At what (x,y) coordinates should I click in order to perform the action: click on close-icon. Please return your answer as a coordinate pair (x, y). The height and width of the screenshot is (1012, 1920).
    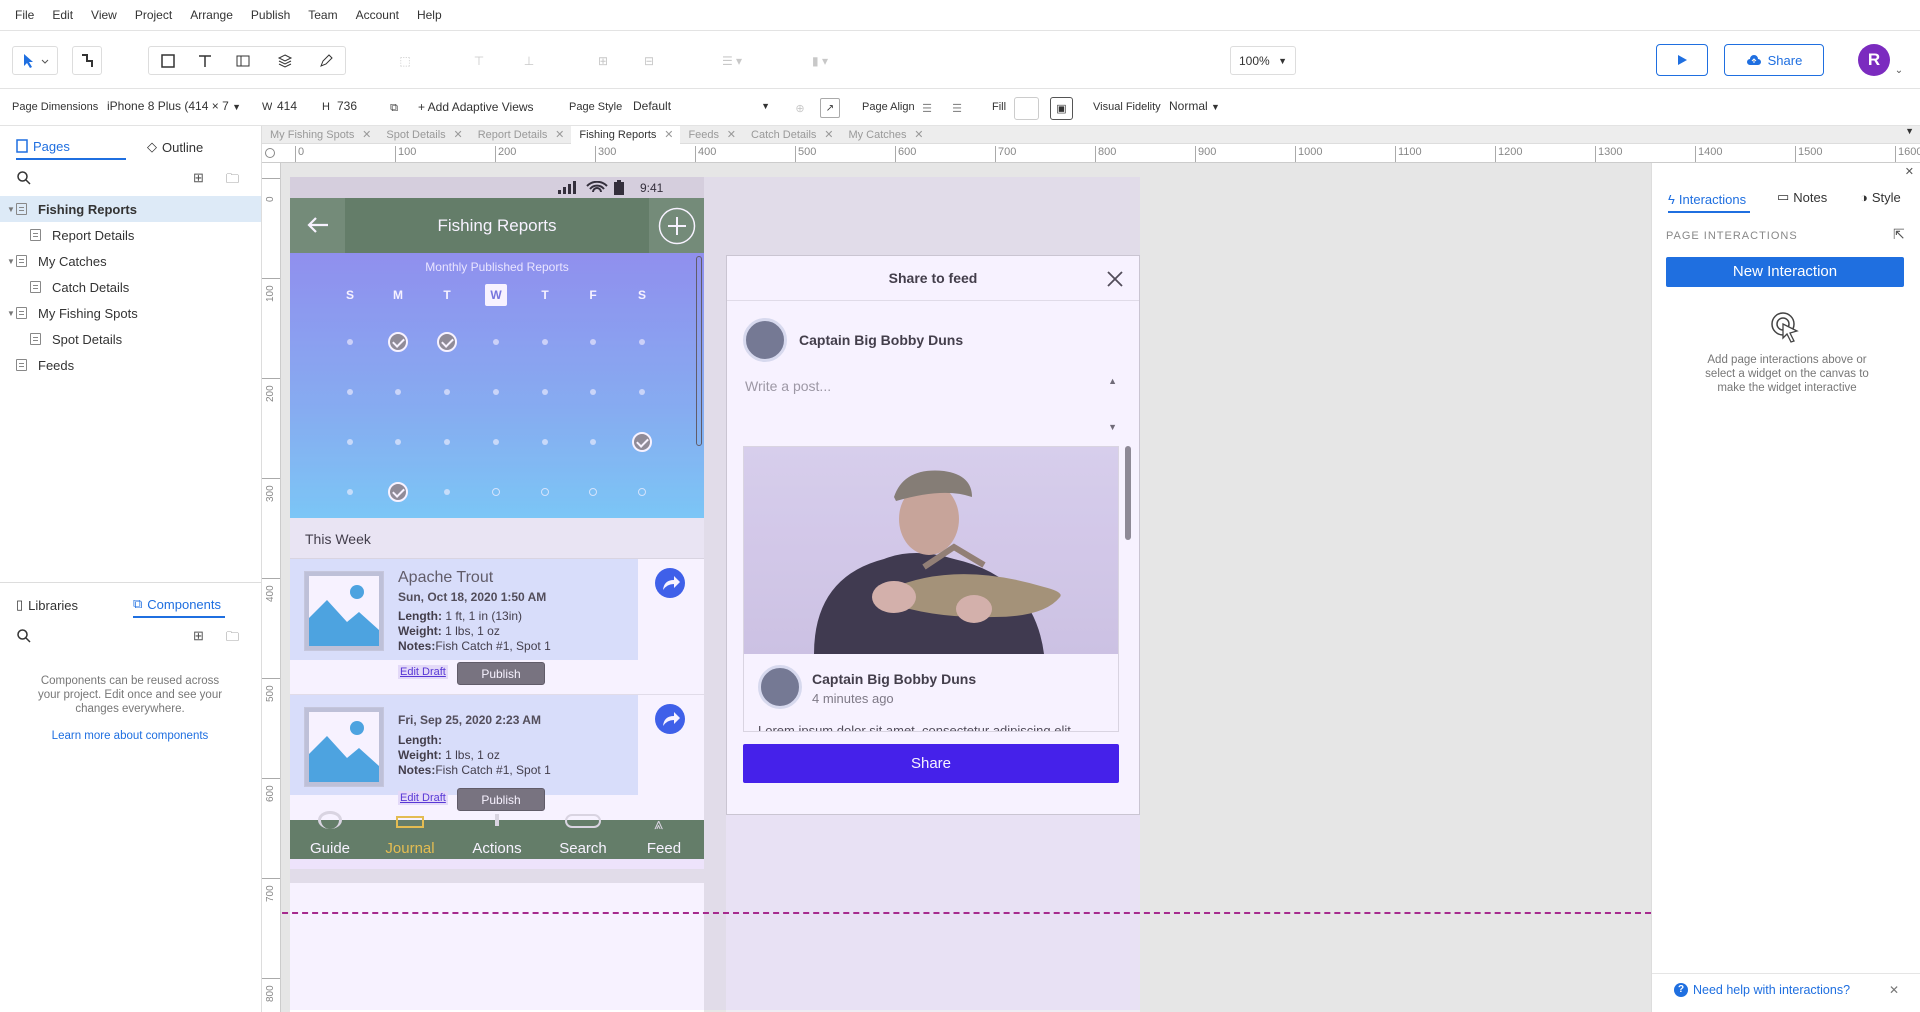
    Looking at the image, I should click on (1115, 279).